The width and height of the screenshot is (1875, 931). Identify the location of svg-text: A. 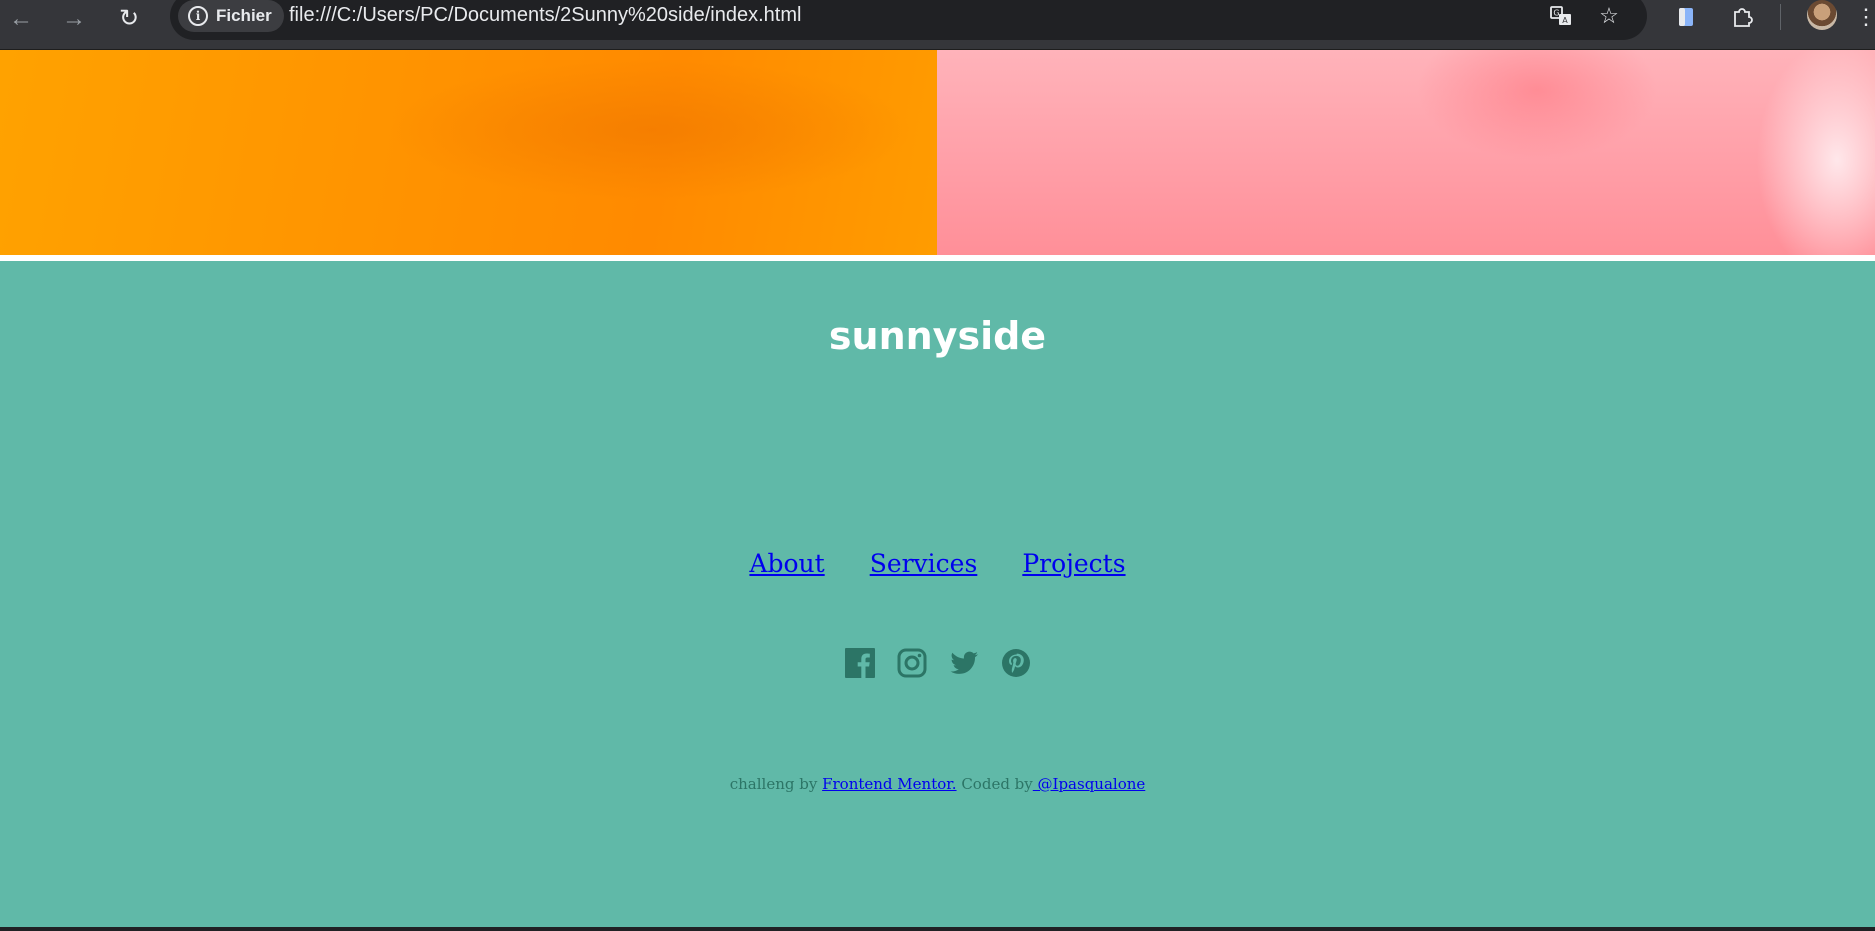
(1565, 20).